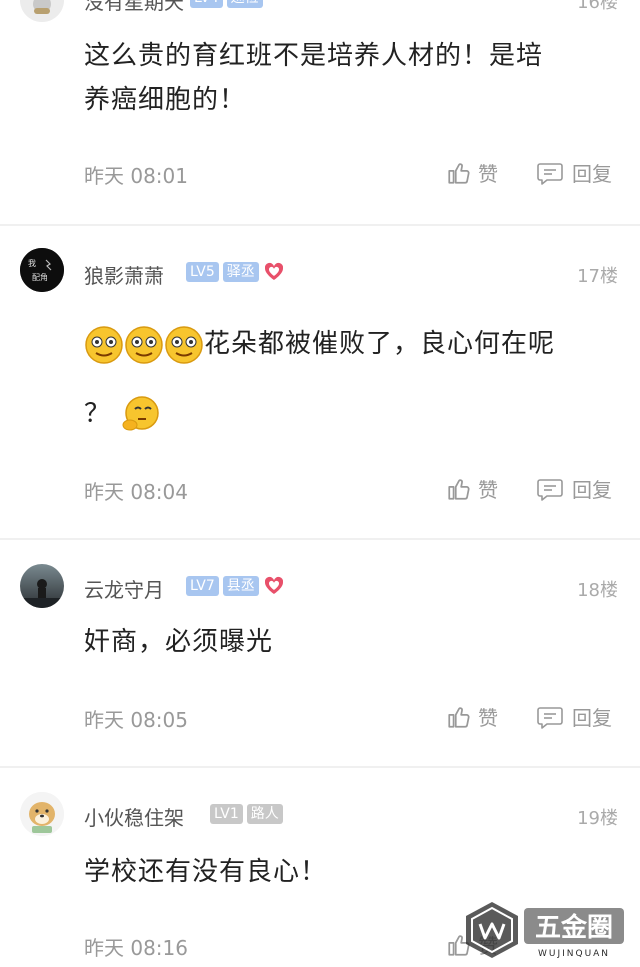 Image resolution: width=640 pixels, height=967 pixels. I want to click on username: 狼影萧萧, so click(124, 274).